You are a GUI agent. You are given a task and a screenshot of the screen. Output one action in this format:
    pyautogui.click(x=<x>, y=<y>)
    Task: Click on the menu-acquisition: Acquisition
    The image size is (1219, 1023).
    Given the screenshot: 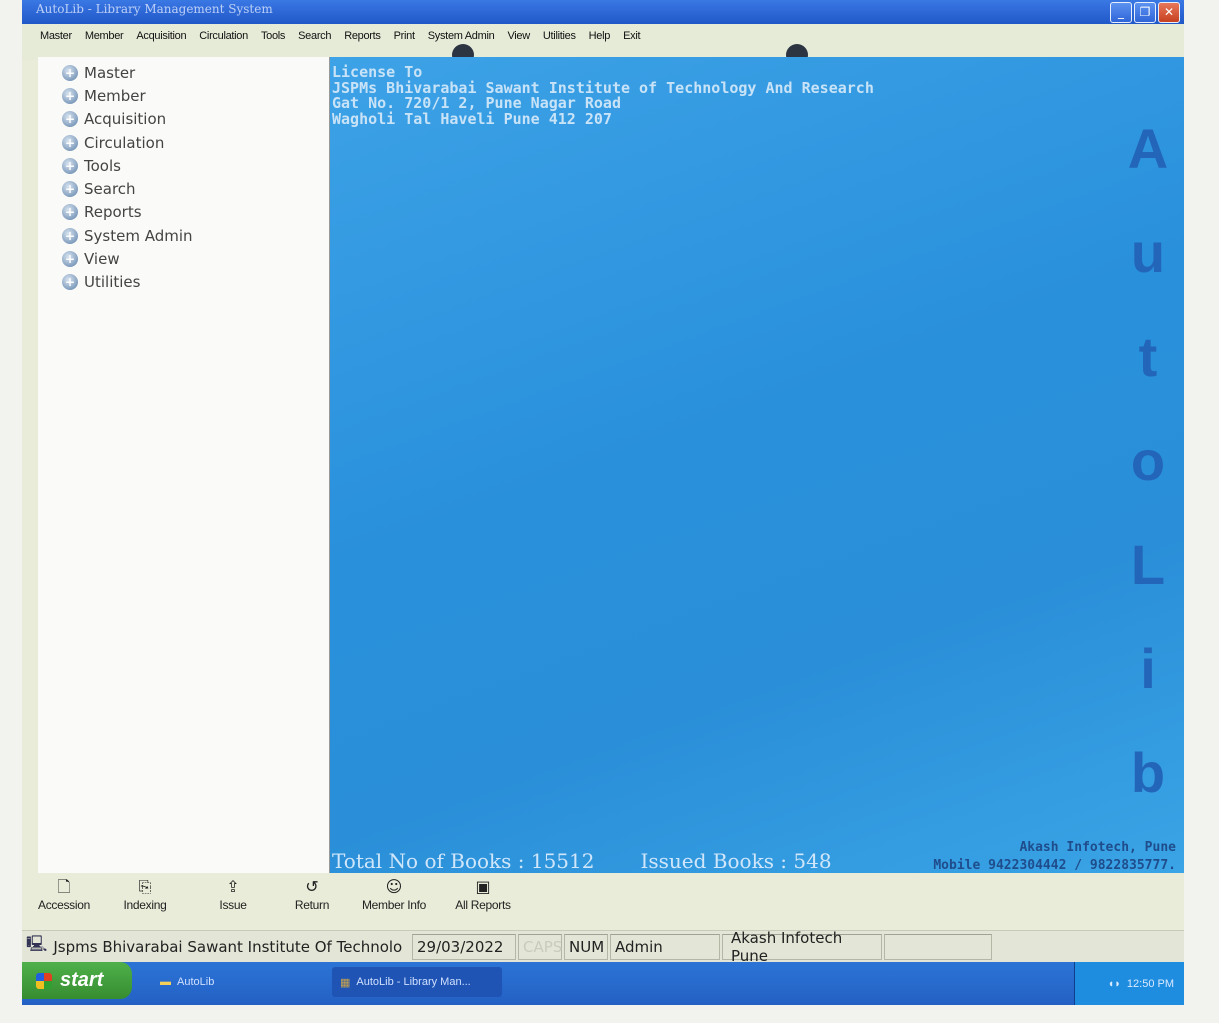 What is the action you would take?
    pyautogui.click(x=161, y=36)
    